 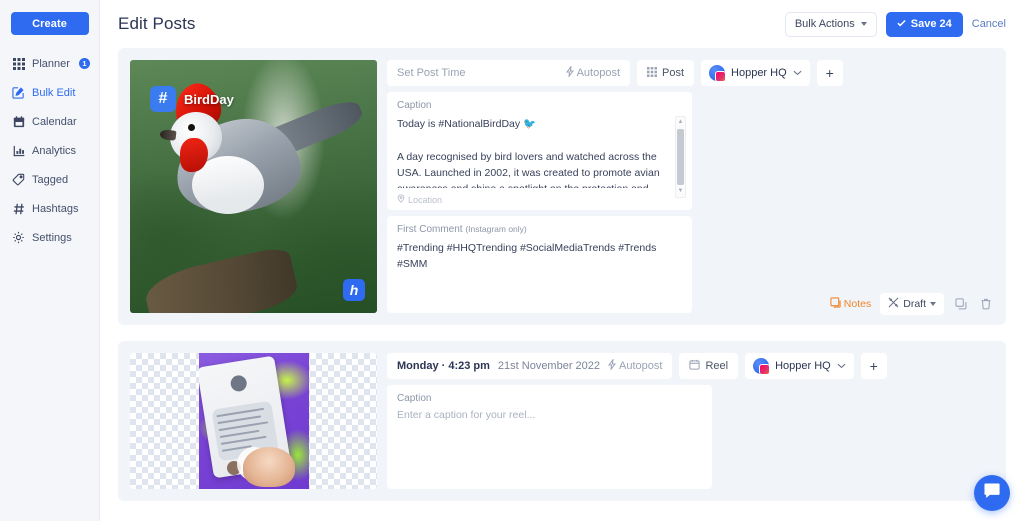 What do you see at coordinates (18, 150) in the screenshot?
I see `bar-chart-icon` at bounding box center [18, 150].